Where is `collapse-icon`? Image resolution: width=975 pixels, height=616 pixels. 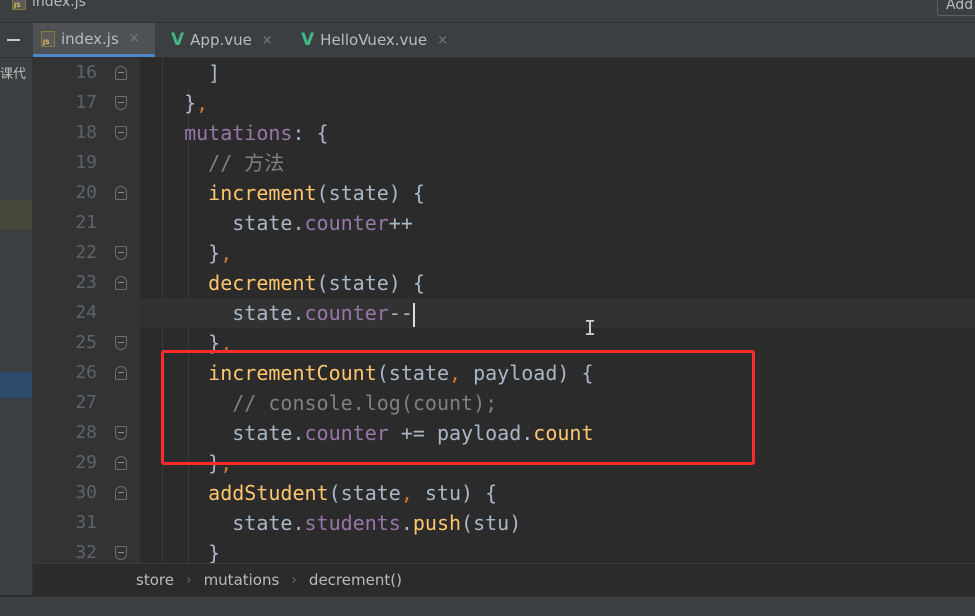 collapse-icon is located at coordinates (14, 40).